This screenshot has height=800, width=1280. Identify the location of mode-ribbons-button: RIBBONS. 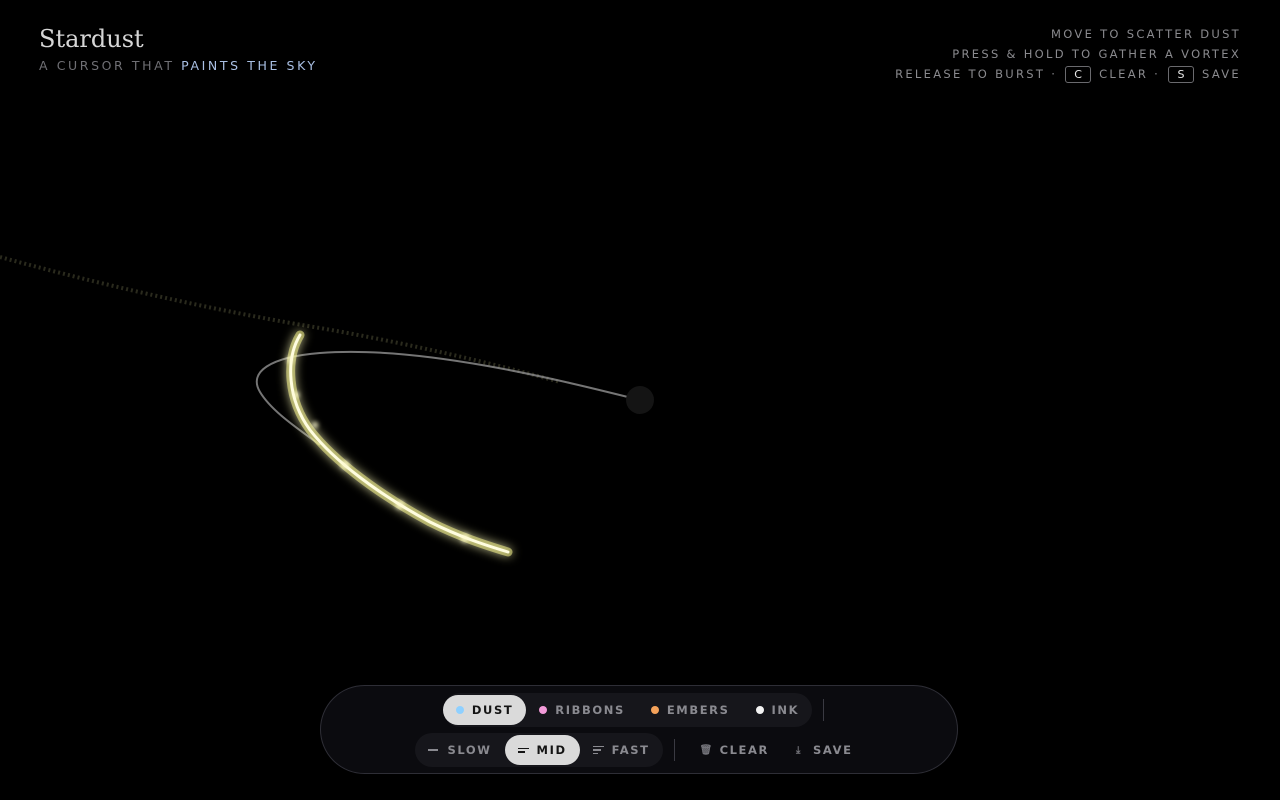
(582, 710).